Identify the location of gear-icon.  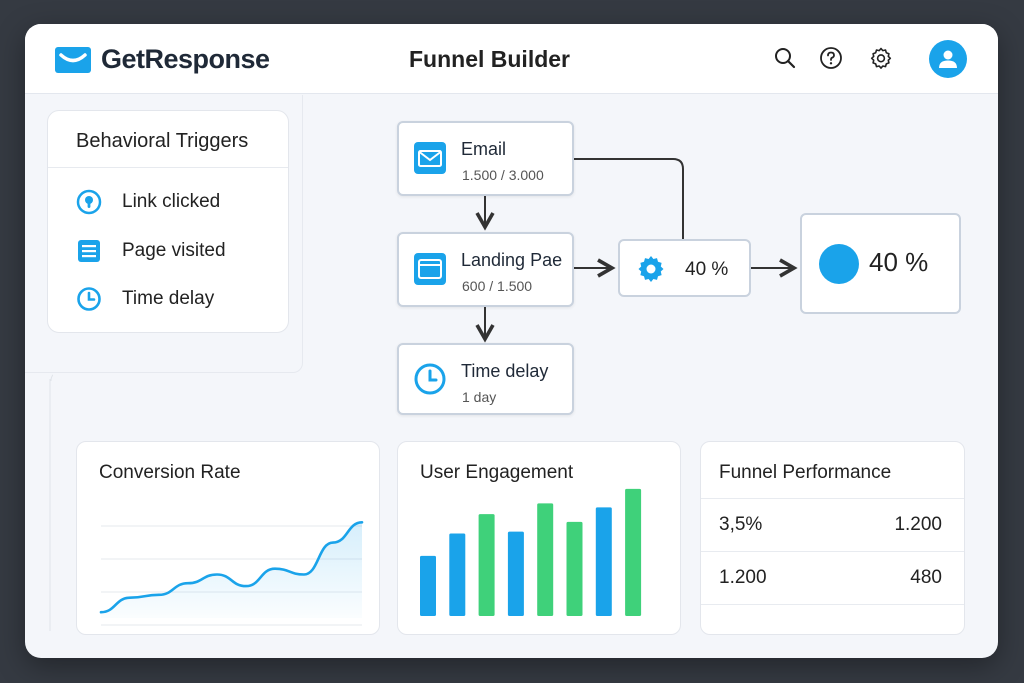
(651, 269).